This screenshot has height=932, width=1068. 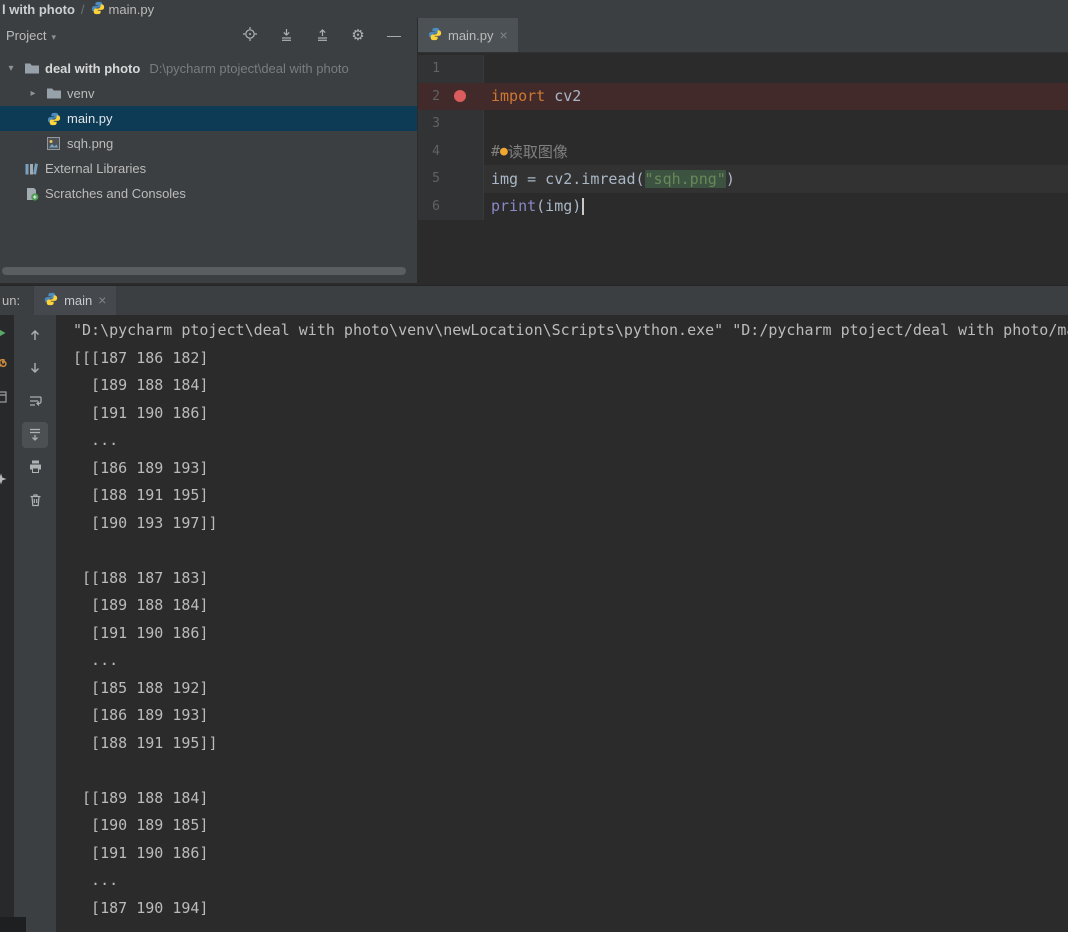 I want to click on print-icon, so click(x=35, y=468).